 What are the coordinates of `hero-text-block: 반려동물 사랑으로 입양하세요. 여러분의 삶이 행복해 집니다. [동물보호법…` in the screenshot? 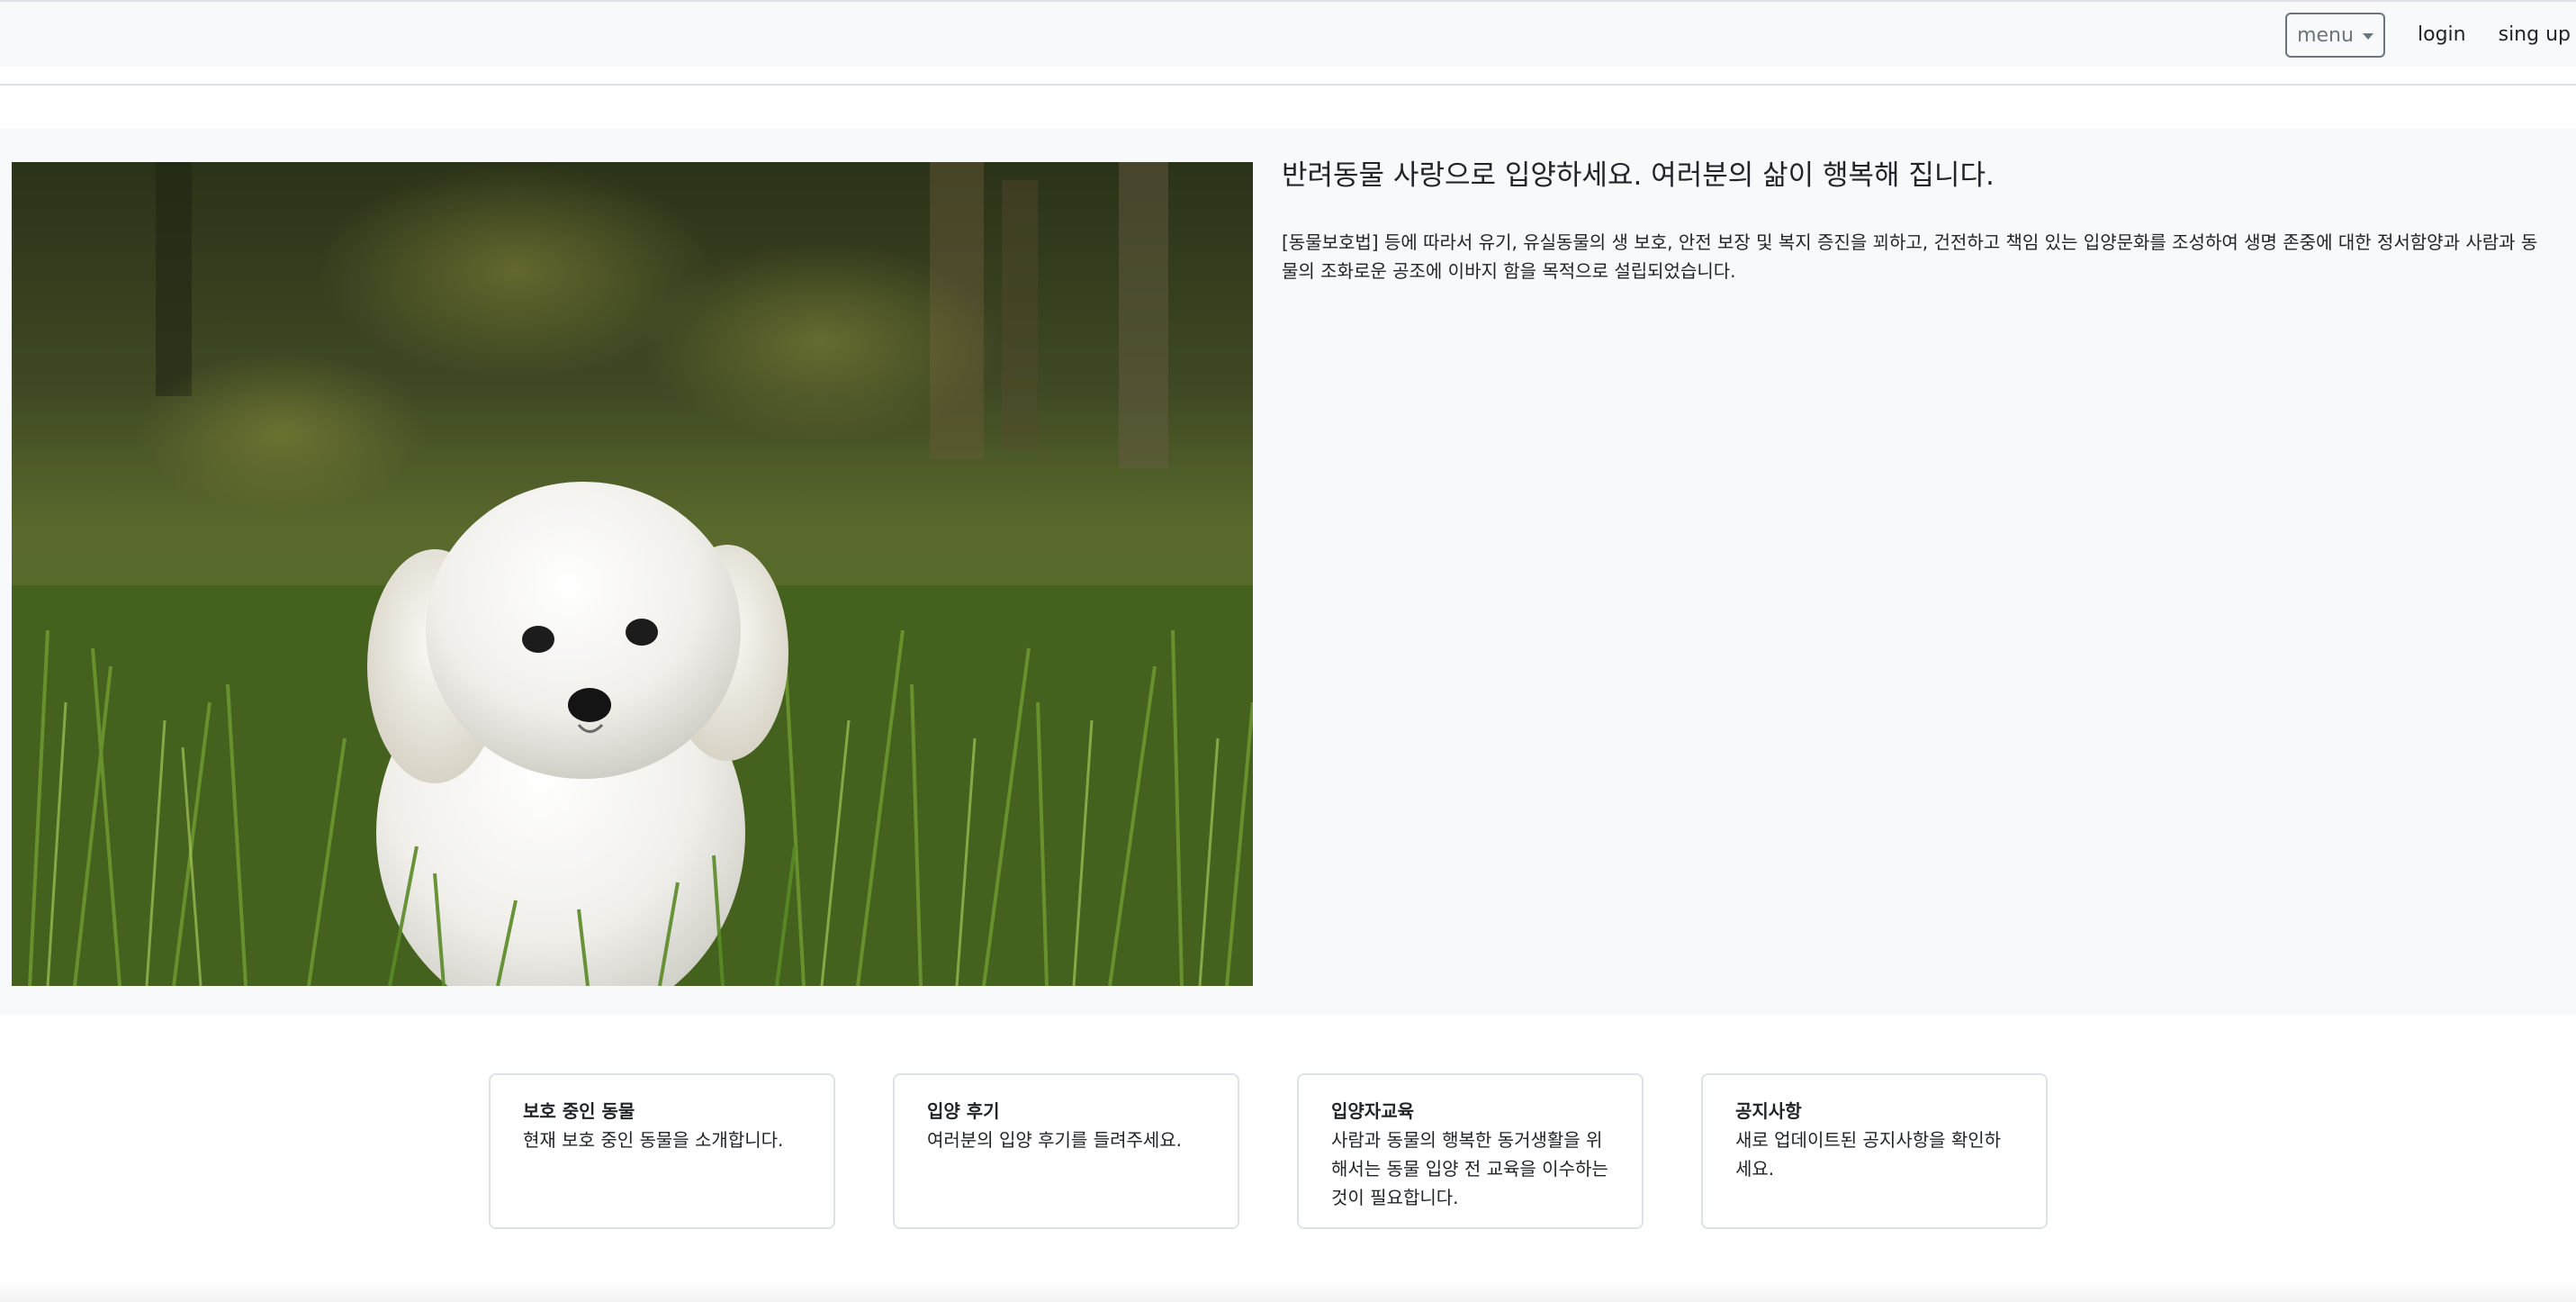 It's located at (1916, 221).